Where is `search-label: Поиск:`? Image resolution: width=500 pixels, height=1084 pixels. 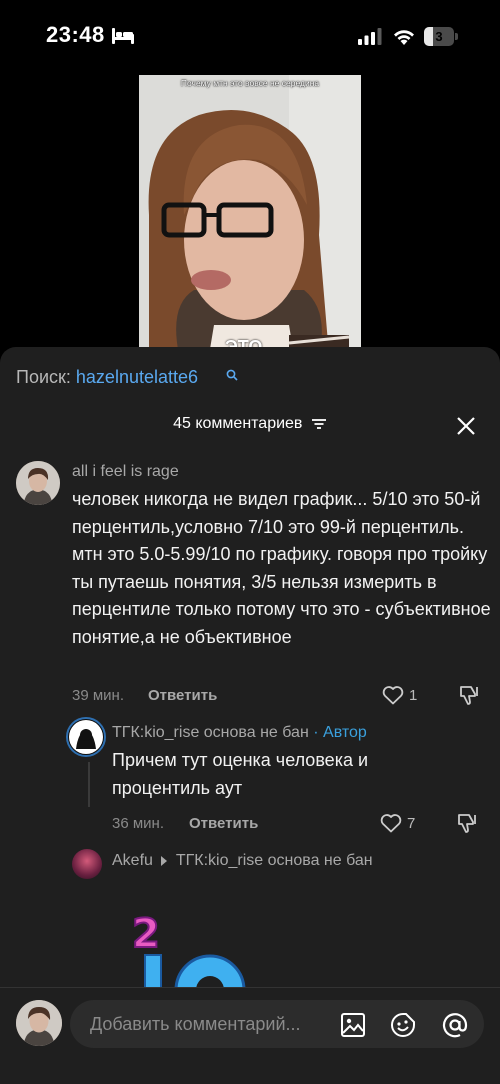 search-label: Поиск: is located at coordinates (43, 377).